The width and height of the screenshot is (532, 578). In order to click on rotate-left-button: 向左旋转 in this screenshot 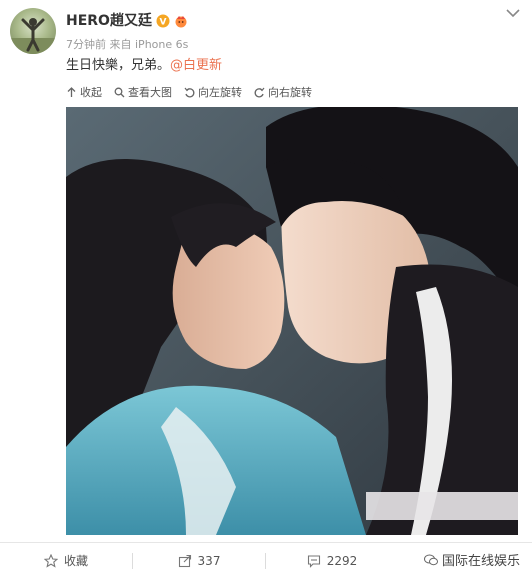, I will do `click(213, 92)`.